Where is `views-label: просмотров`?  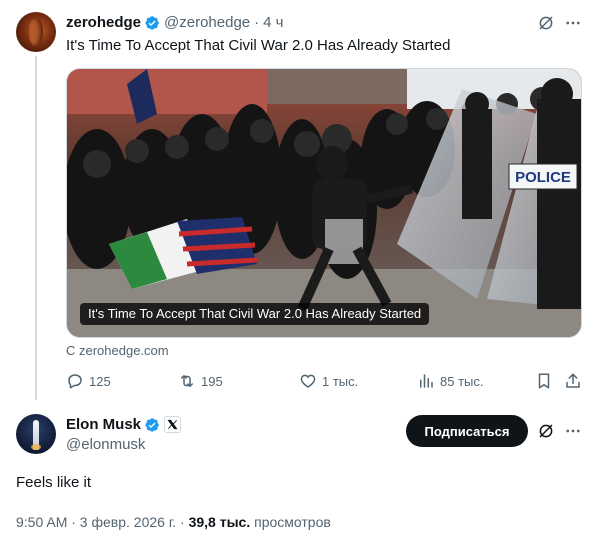 views-label: просмотров is located at coordinates (292, 522).